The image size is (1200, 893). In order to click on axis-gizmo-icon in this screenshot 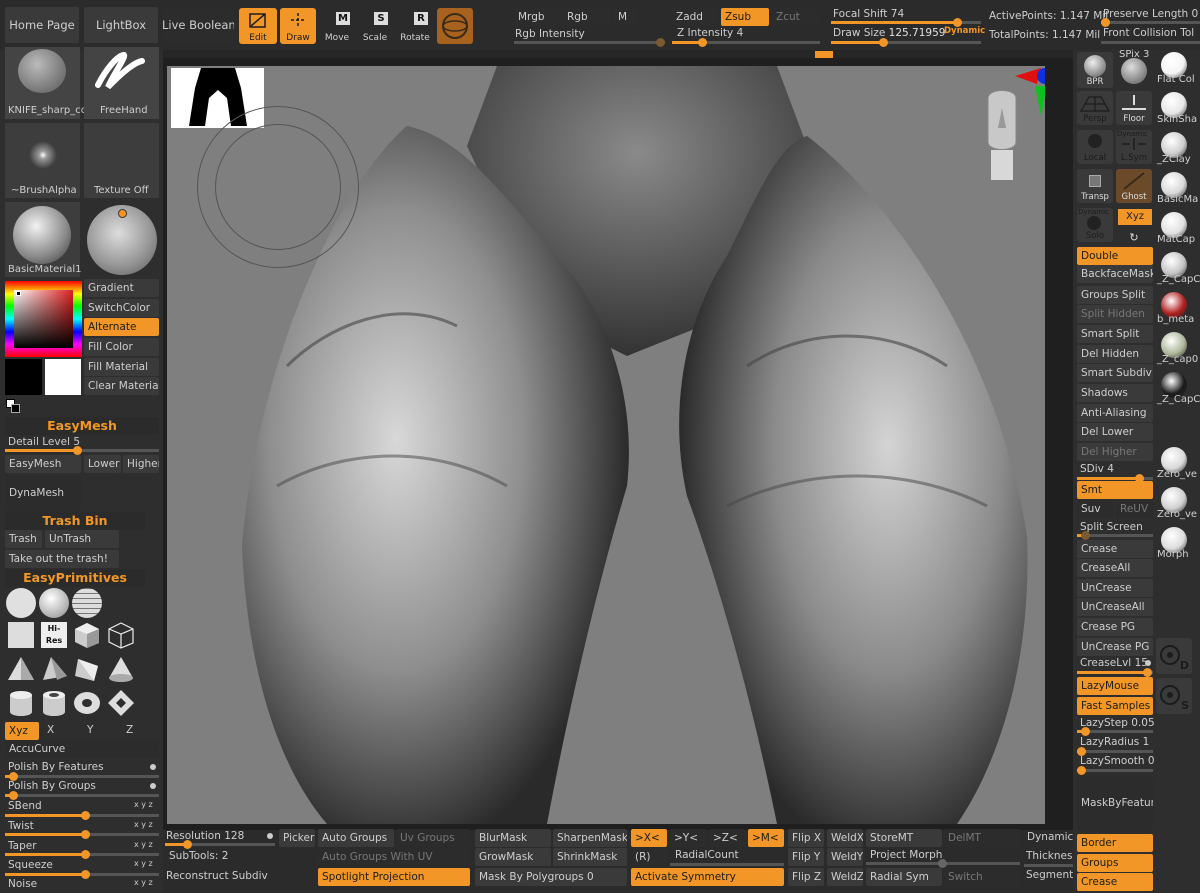, I will do `click(1029, 96)`.